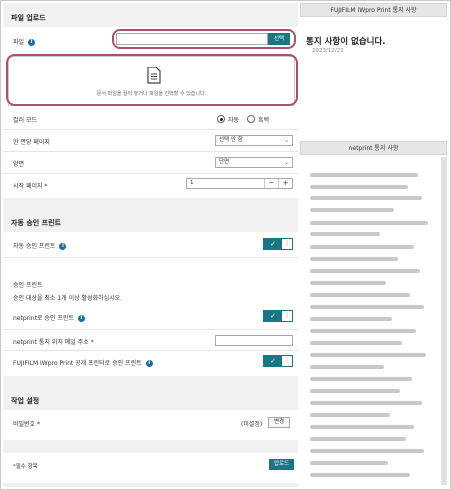  What do you see at coordinates (19, 42) in the screenshot?
I see `file-label: 파일` at bounding box center [19, 42].